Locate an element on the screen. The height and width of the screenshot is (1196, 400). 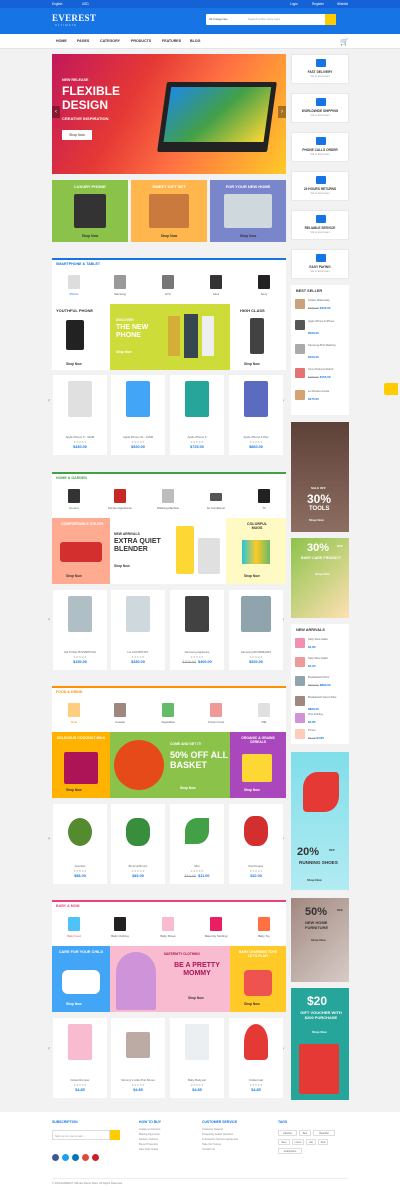
category-baby-clothing: Baby Clothing is located at coordinates (120, 928).